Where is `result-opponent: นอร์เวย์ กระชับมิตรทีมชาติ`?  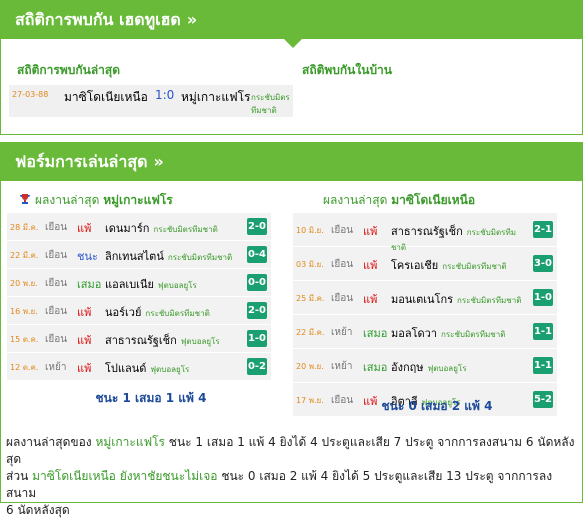
result-opponent: นอร์เวย์ กระชับมิตรทีมชาติ is located at coordinates (175, 312).